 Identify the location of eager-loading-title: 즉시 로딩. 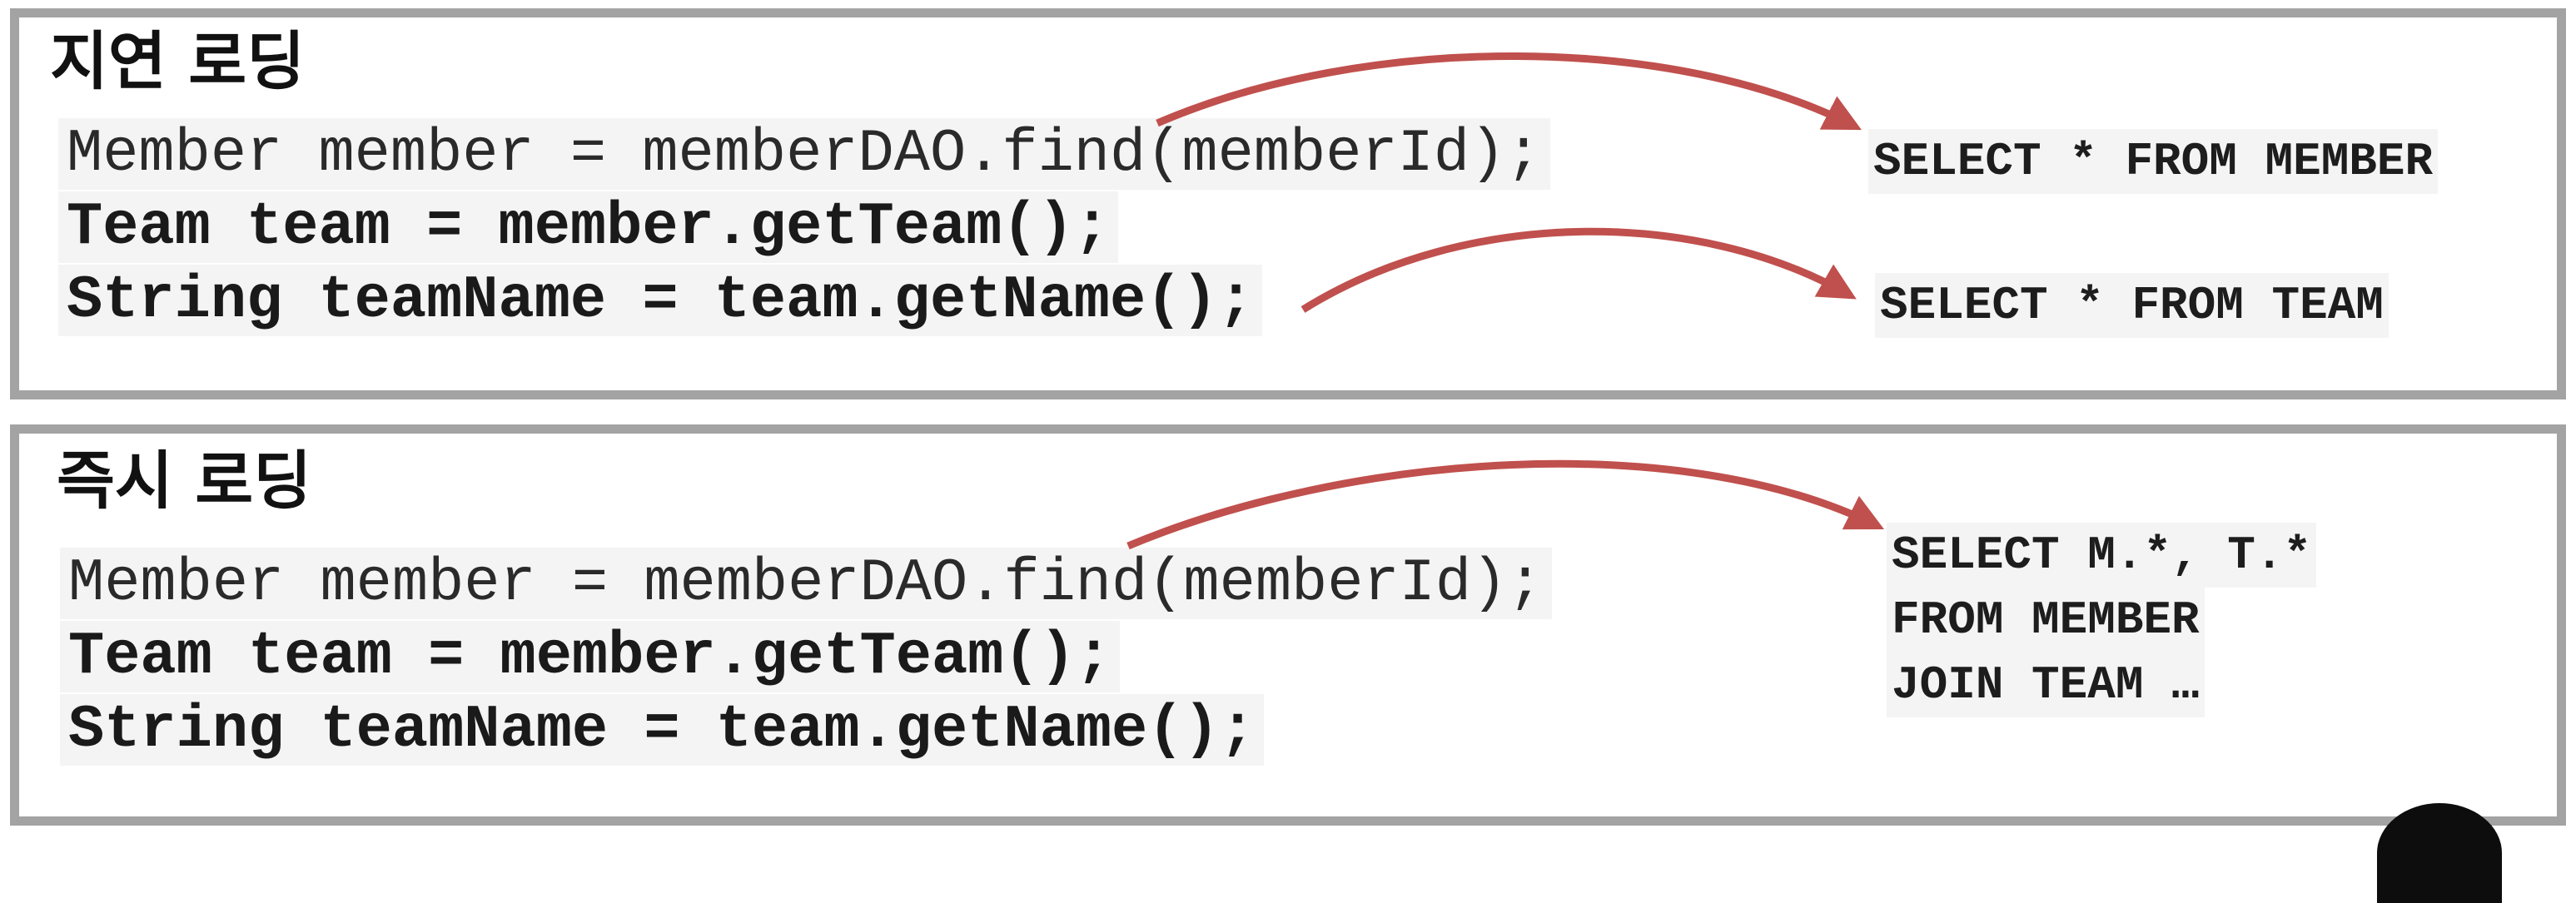
(184, 481).